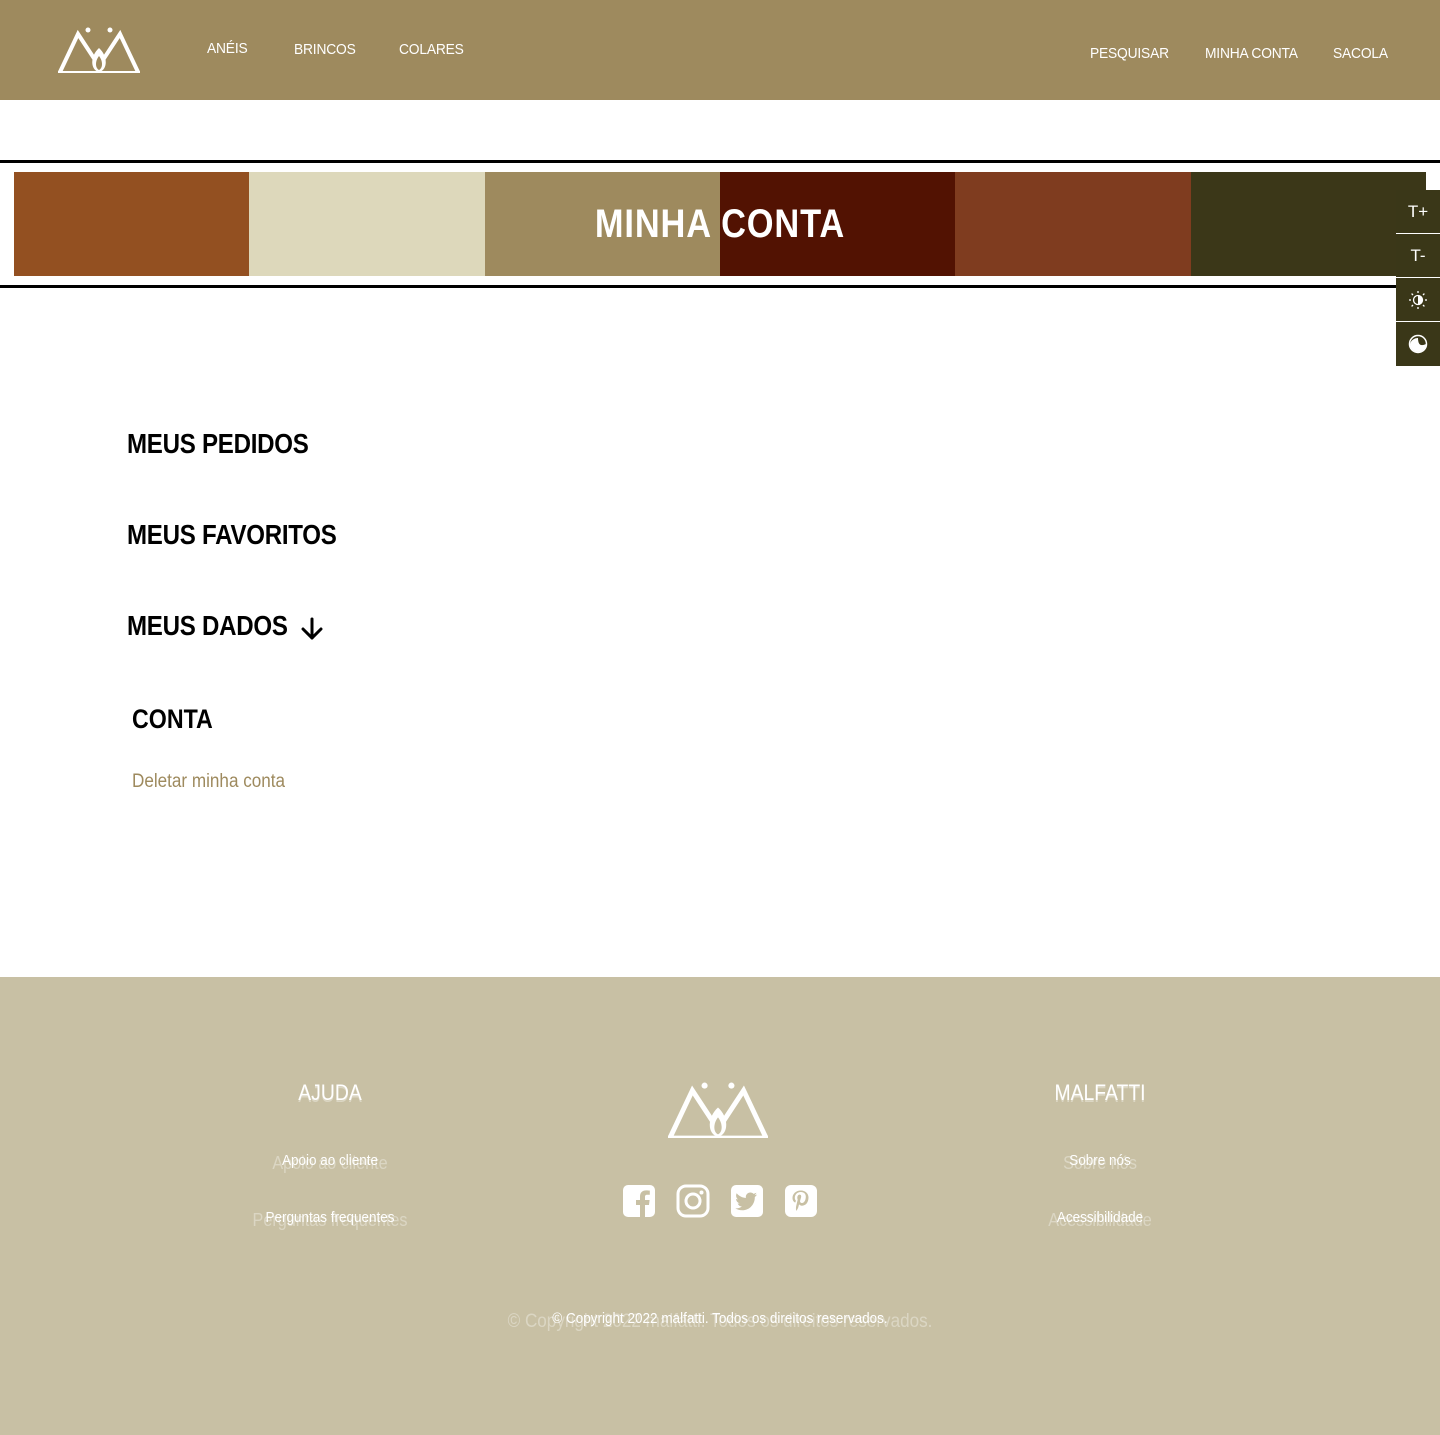 The height and width of the screenshot is (1435, 1440). What do you see at coordinates (720, 161) in the screenshot?
I see `banner-top-border` at bounding box center [720, 161].